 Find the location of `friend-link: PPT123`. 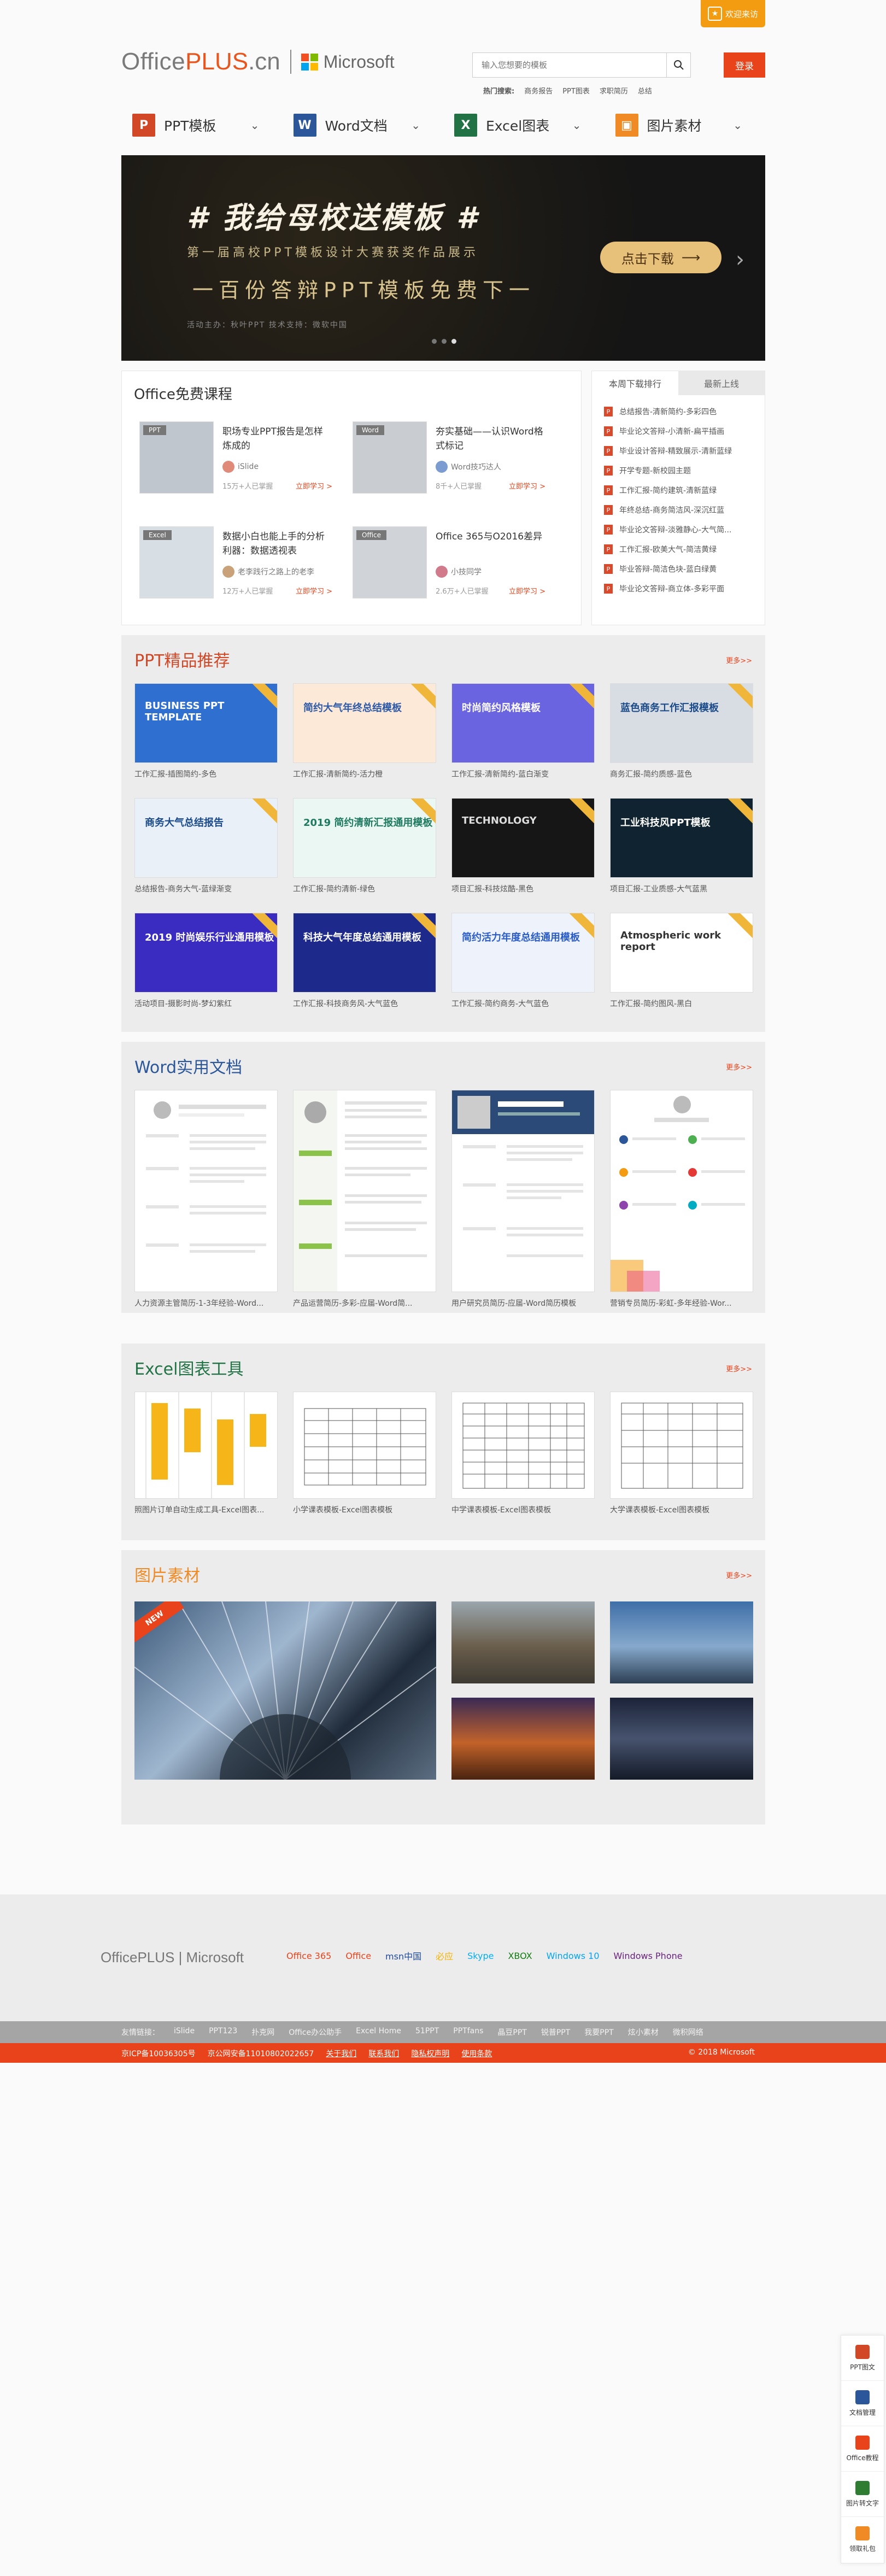

friend-link: PPT123 is located at coordinates (223, 2032).